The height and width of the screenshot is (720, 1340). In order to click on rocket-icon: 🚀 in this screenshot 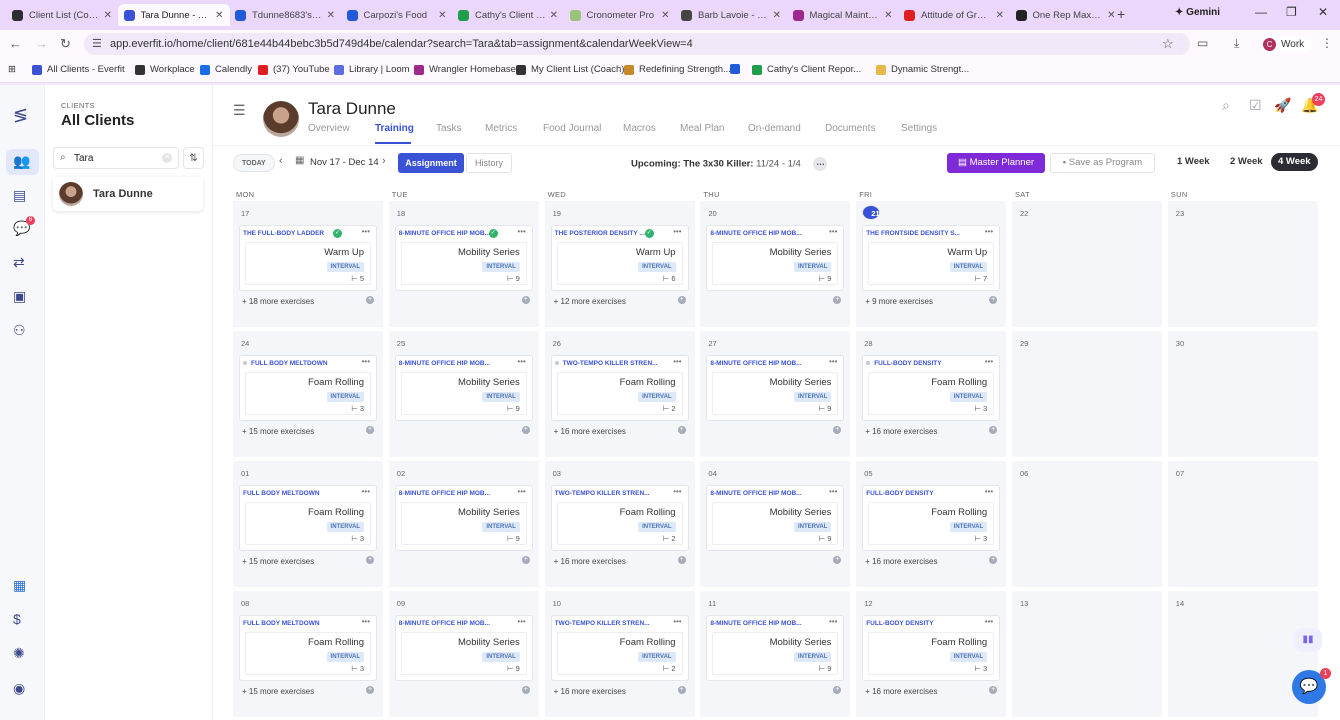, I will do `click(1282, 105)`.